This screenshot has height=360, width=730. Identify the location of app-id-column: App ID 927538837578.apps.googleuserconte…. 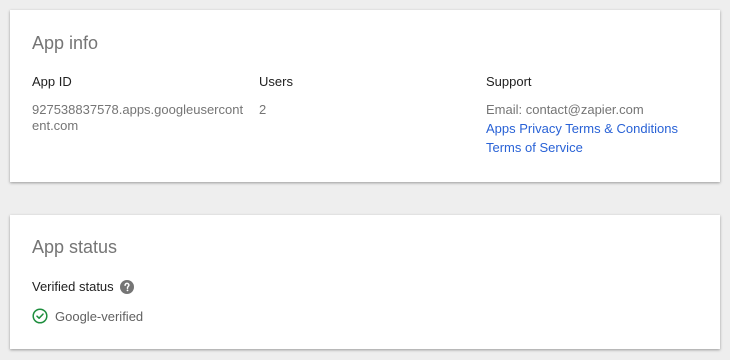
(139, 104).